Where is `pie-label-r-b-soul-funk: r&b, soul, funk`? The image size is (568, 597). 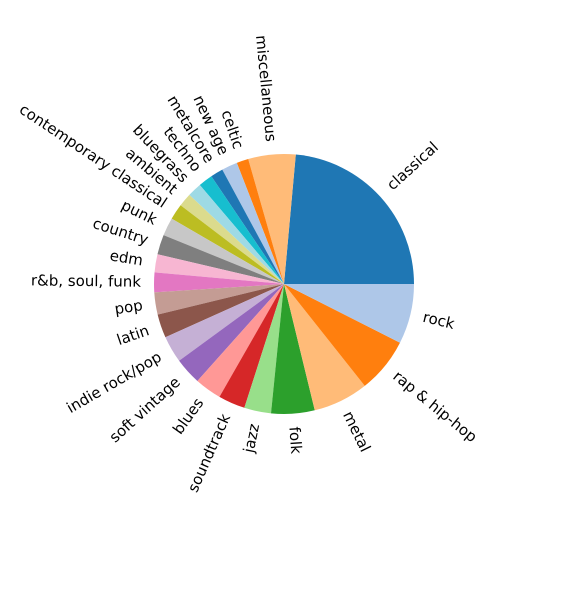
pie-label-r-b-soul-funk: r&b, soul, funk is located at coordinates (86, 280).